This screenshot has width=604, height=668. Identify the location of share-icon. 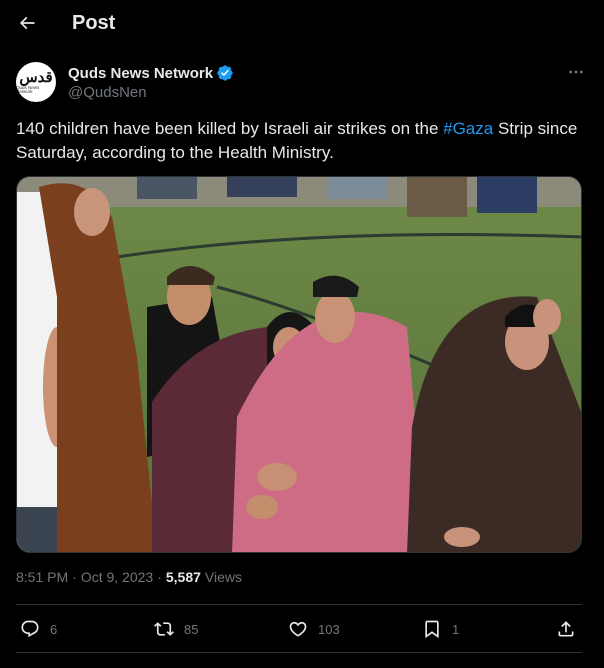
(566, 629).